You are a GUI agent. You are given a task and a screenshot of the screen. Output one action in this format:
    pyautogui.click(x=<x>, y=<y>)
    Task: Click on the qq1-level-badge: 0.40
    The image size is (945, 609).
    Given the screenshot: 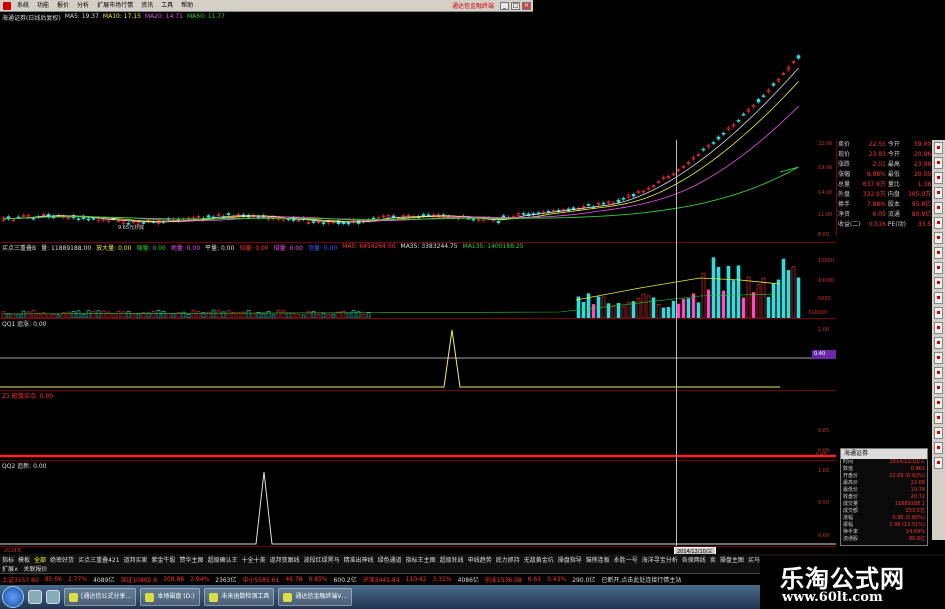 What is the action you would take?
    pyautogui.click(x=824, y=354)
    